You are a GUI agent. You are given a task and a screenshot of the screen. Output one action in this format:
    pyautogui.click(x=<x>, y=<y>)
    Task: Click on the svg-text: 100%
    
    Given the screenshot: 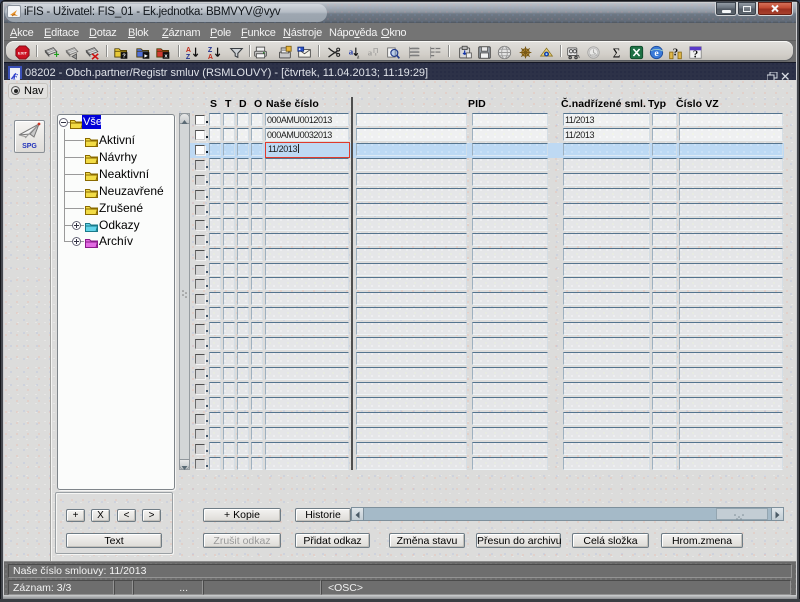 What is the action you would take?
    pyautogui.click(x=594, y=55)
    